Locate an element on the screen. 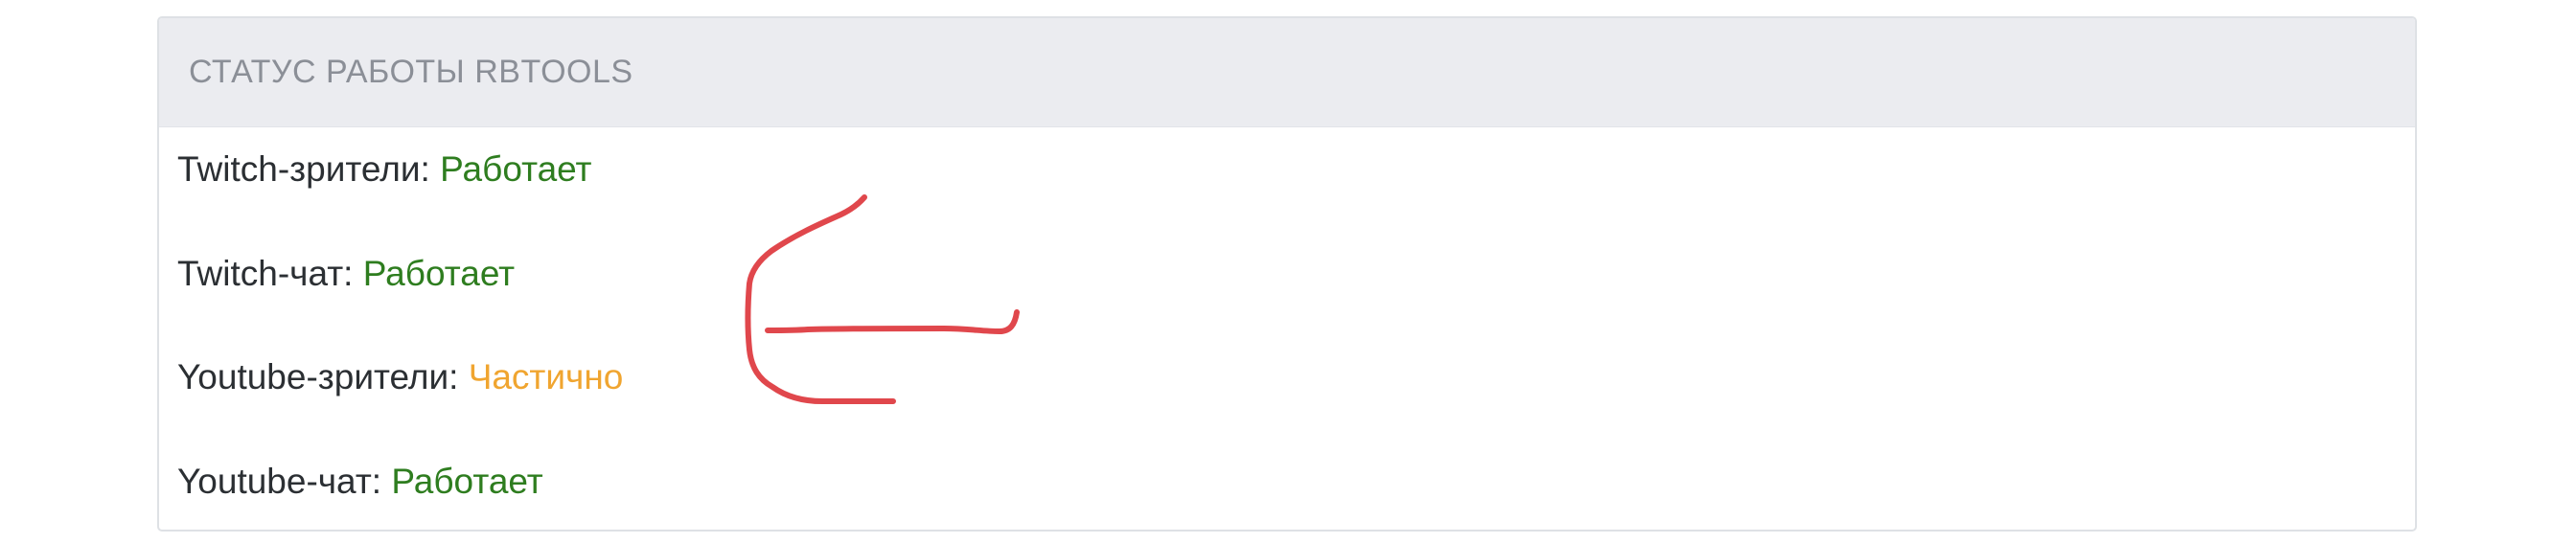 This screenshot has width=2576, height=543. status-row-youtube-viewers: Youtube-зрители: Частично is located at coordinates (400, 377).